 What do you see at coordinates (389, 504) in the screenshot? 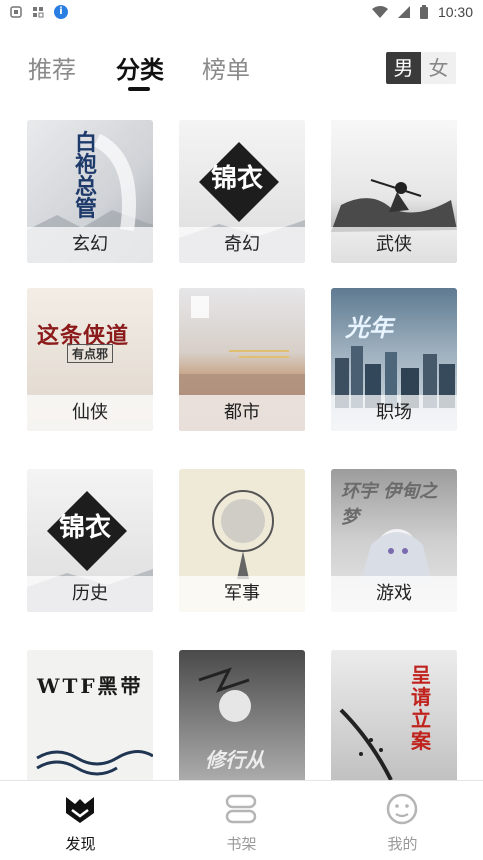
I see `cover-title: 环宇 伊甸之梦` at bounding box center [389, 504].